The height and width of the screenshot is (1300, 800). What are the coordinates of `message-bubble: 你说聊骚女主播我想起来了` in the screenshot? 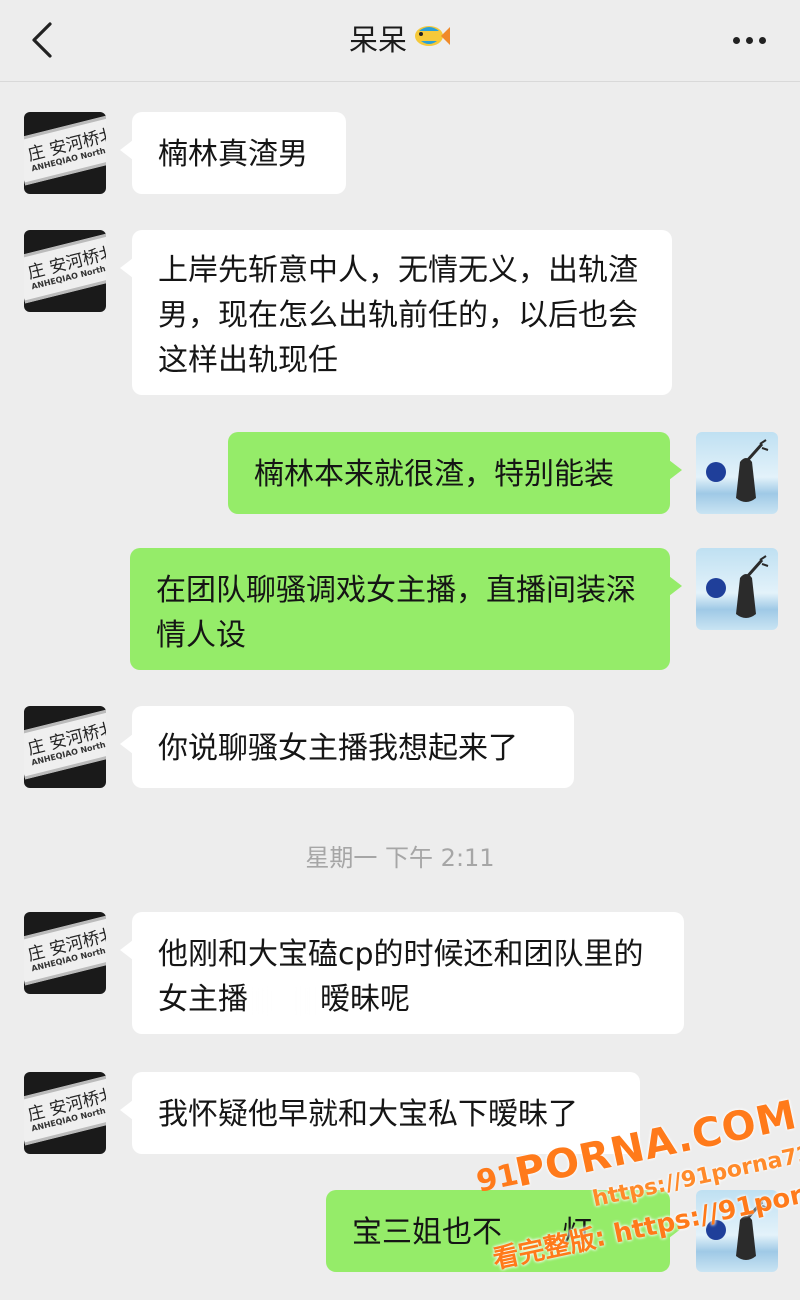 It's located at (347, 747).